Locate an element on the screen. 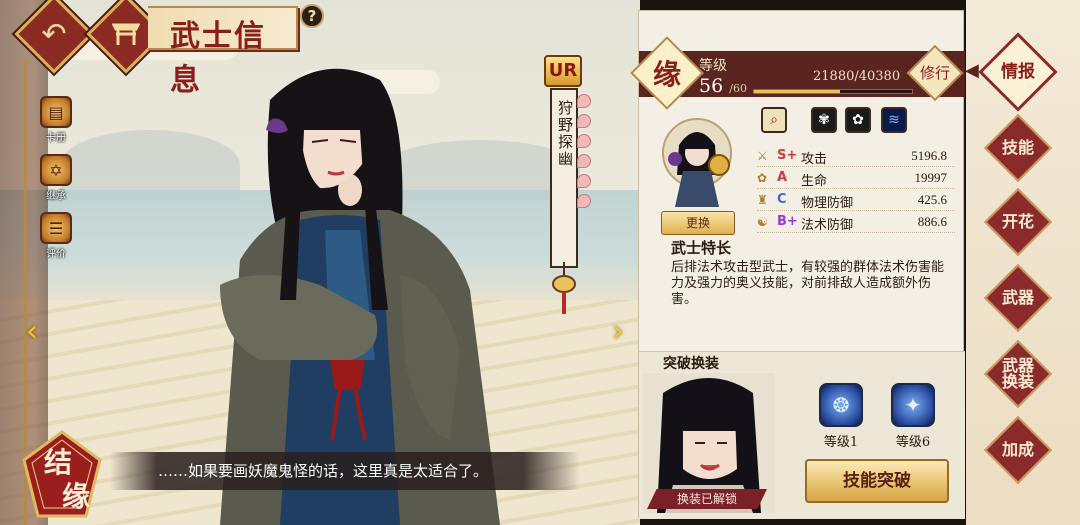 This screenshot has width=1080, height=525. bond-button: 结 缘 is located at coordinates (62, 474).